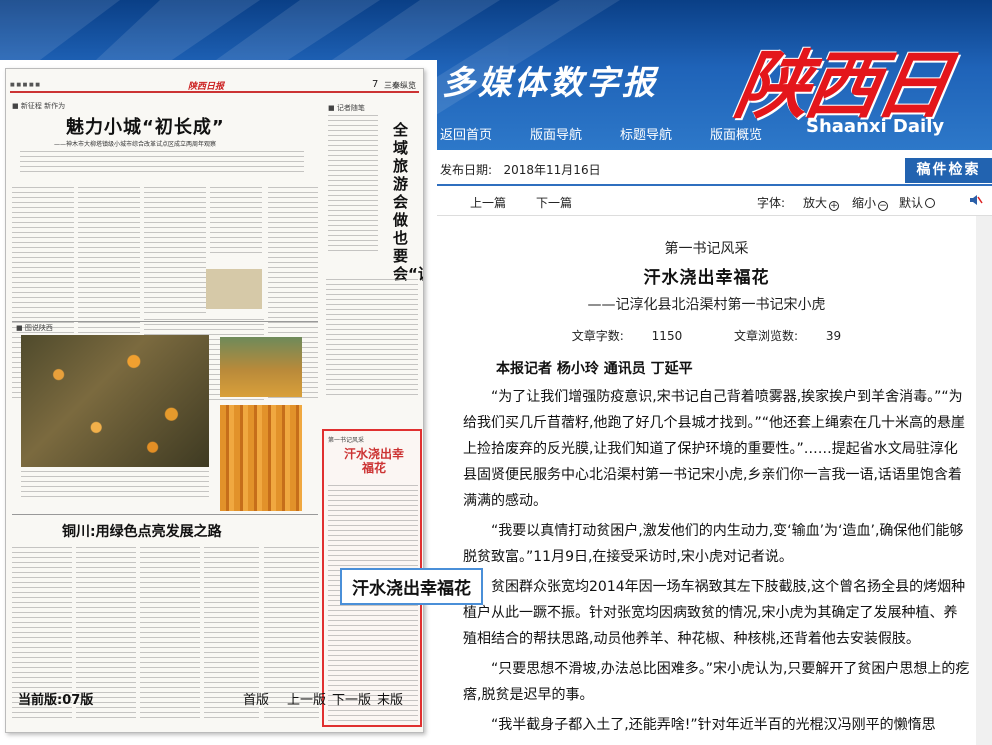  I want to click on font-default-button: 默认, so click(917, 202).